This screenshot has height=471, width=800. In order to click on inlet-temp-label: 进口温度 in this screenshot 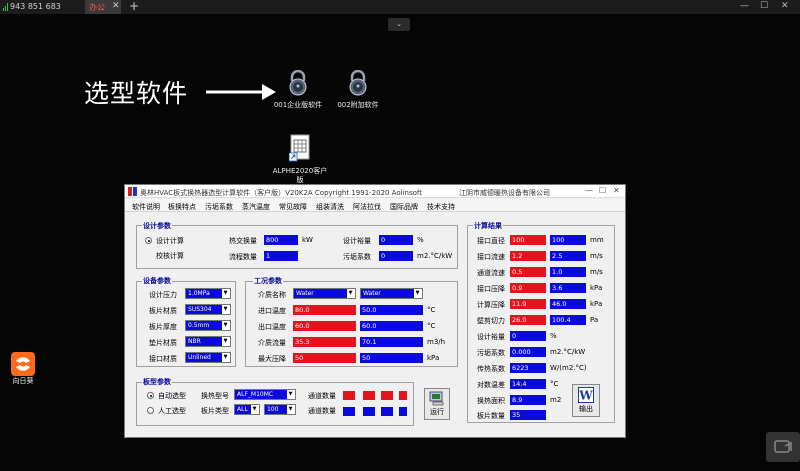, I will do `click(272, 311)`.